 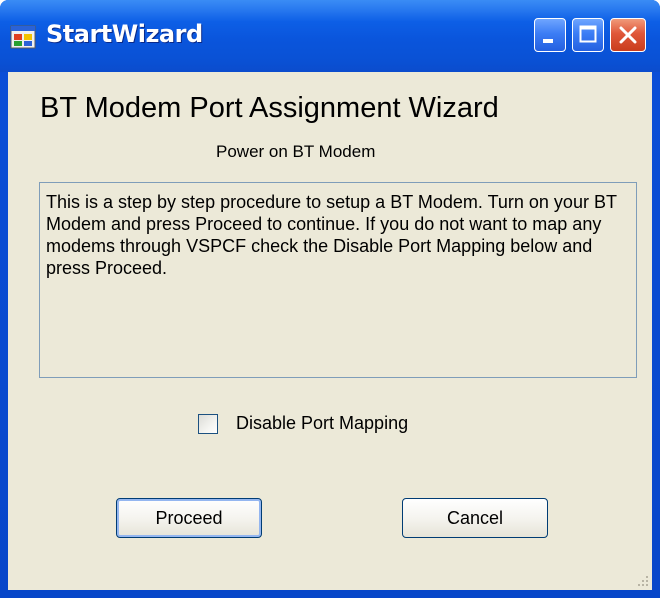 I want to click on resize-grip-icon, so click(x=642, y=580).